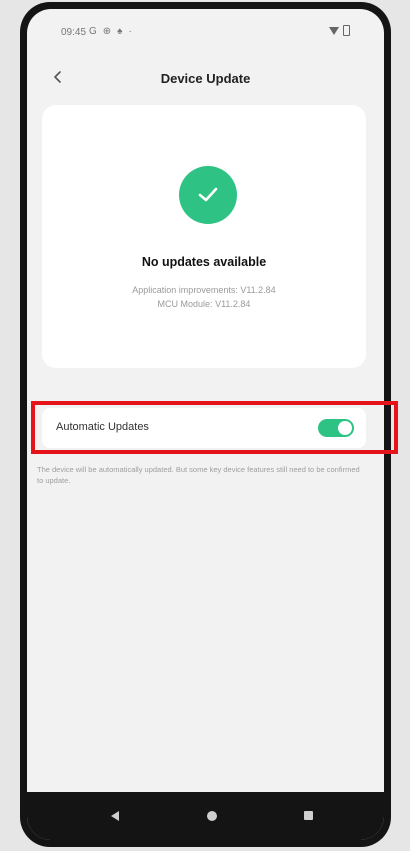  I want to click on notification-icon: ♠, so click(120, 31).